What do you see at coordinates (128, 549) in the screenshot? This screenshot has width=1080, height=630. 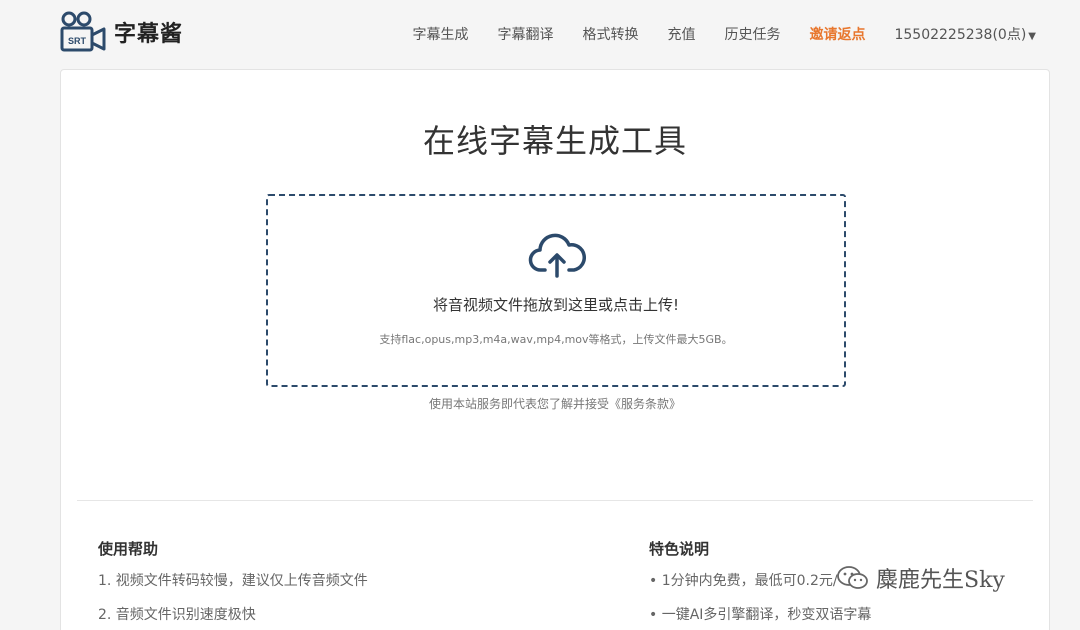 I see `help-title: 使用帮助` at bounding box center [128, 549].